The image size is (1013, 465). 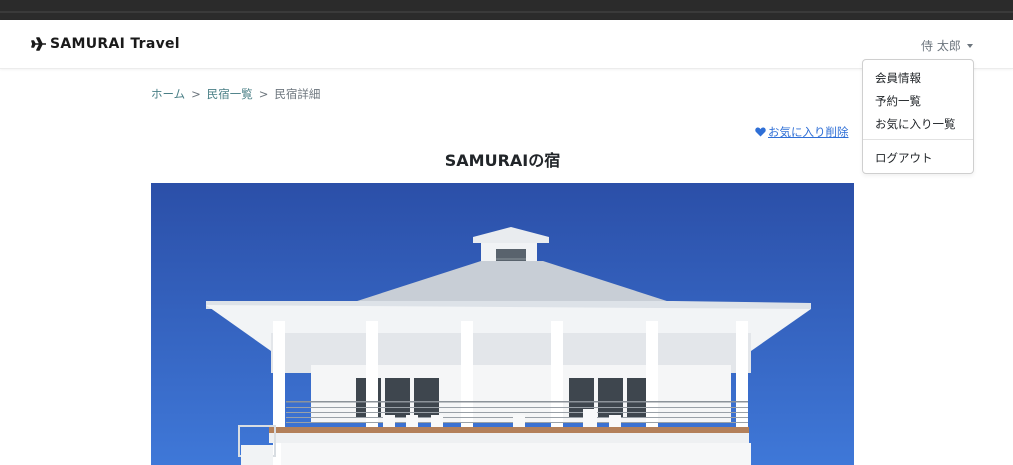 I want to click on heart-icon, so click(x=760, y=132).